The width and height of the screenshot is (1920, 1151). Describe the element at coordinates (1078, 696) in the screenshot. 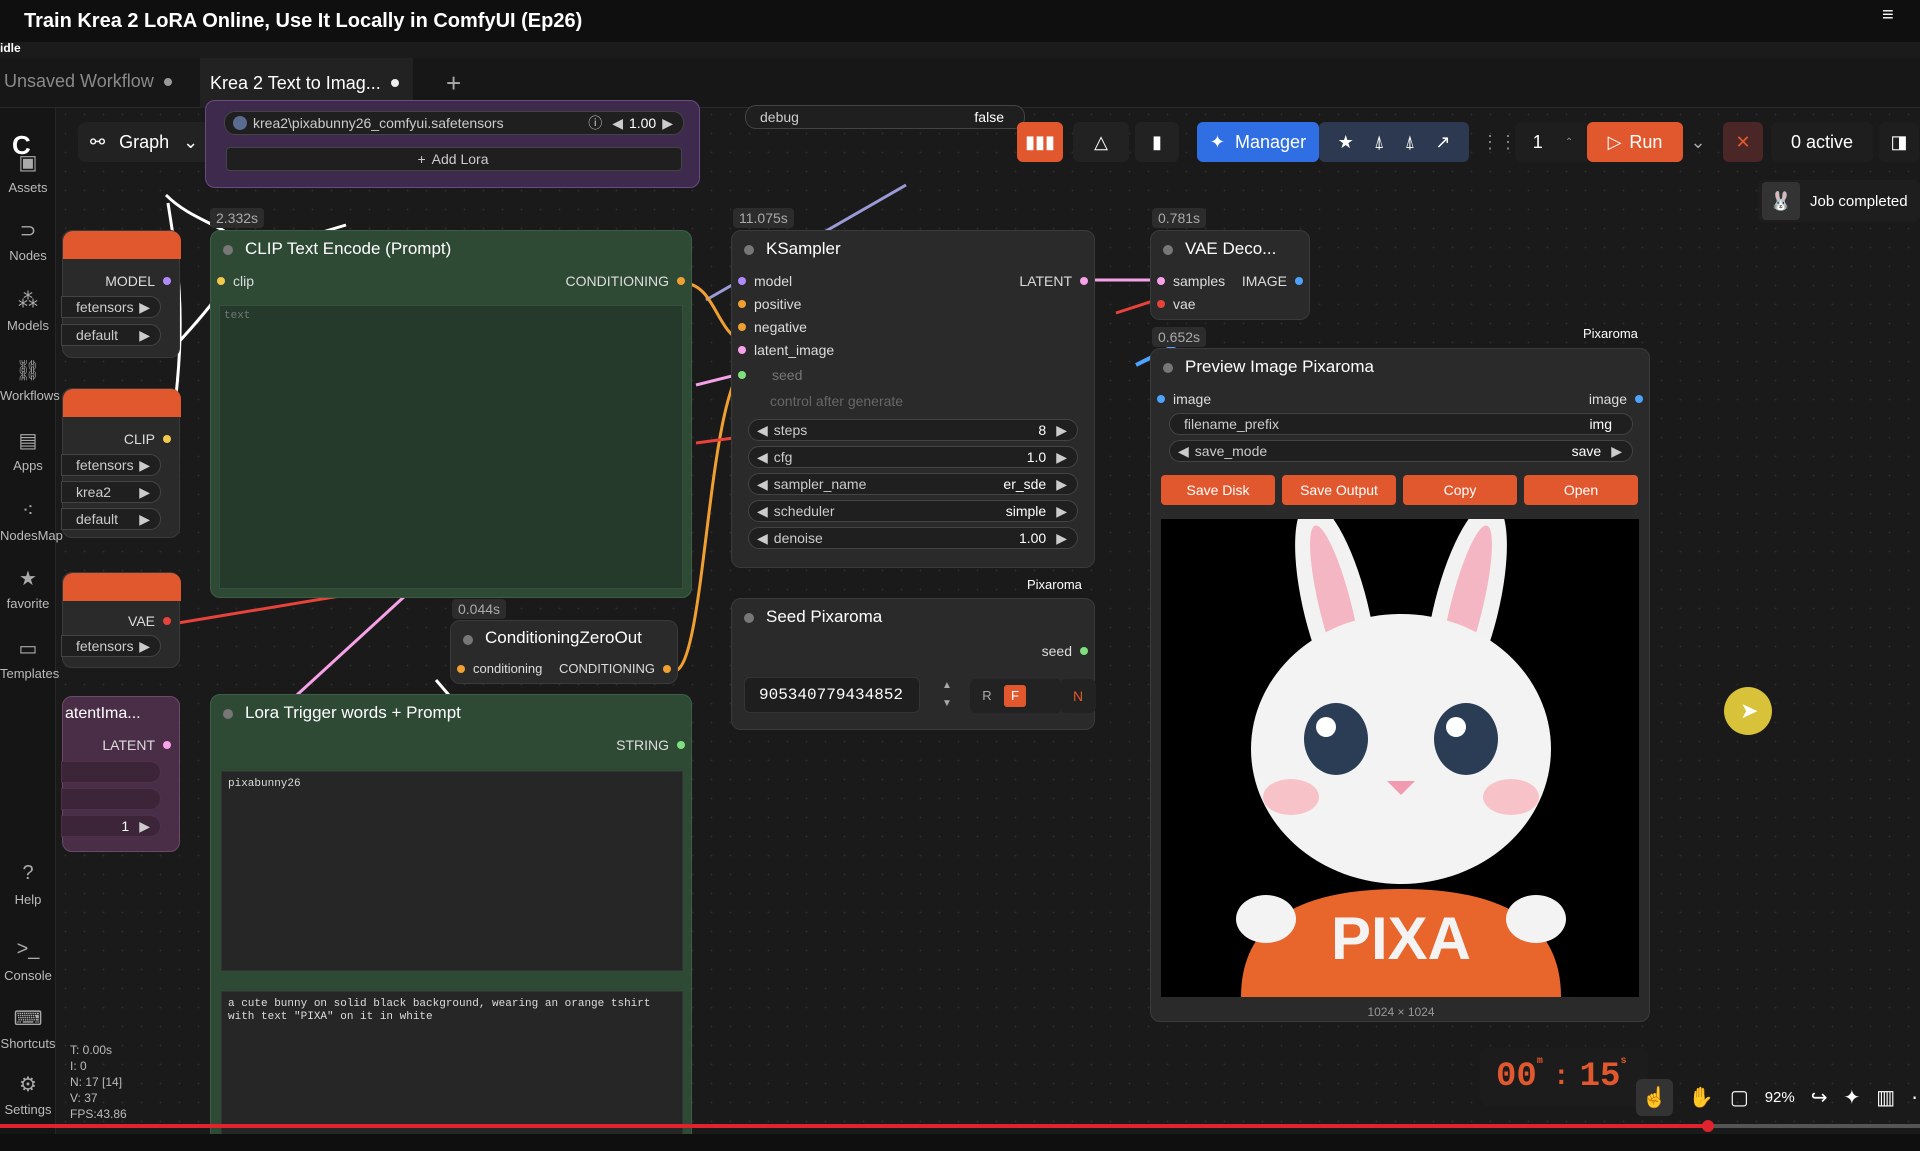

I see `new-seed-button: N` at that location.